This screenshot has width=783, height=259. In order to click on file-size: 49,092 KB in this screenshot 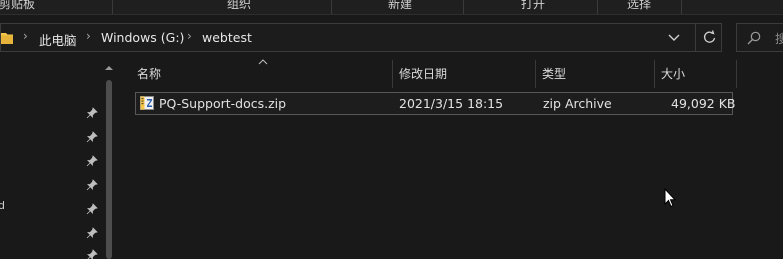, I will do `click(703, 103)`.